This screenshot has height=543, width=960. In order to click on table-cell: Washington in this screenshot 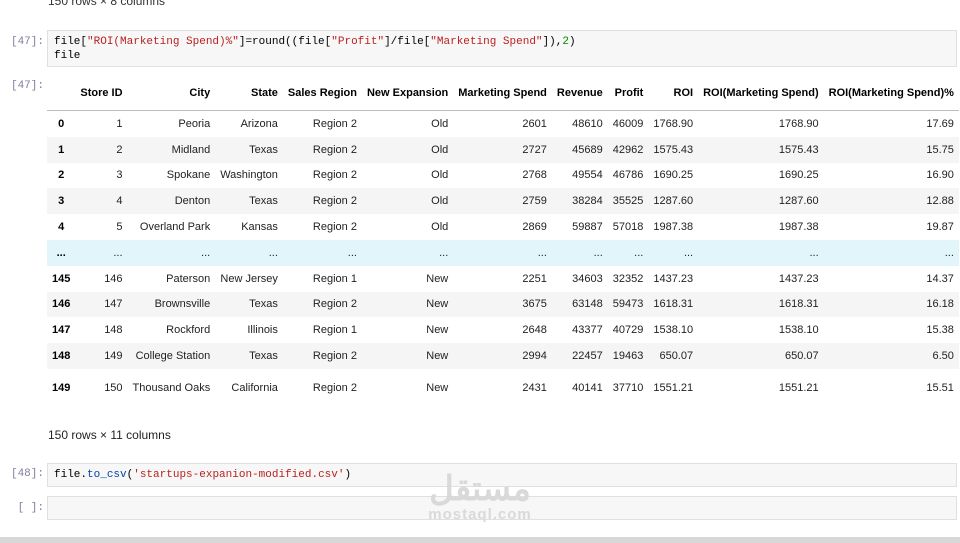, I will do `click(249, 175)`.